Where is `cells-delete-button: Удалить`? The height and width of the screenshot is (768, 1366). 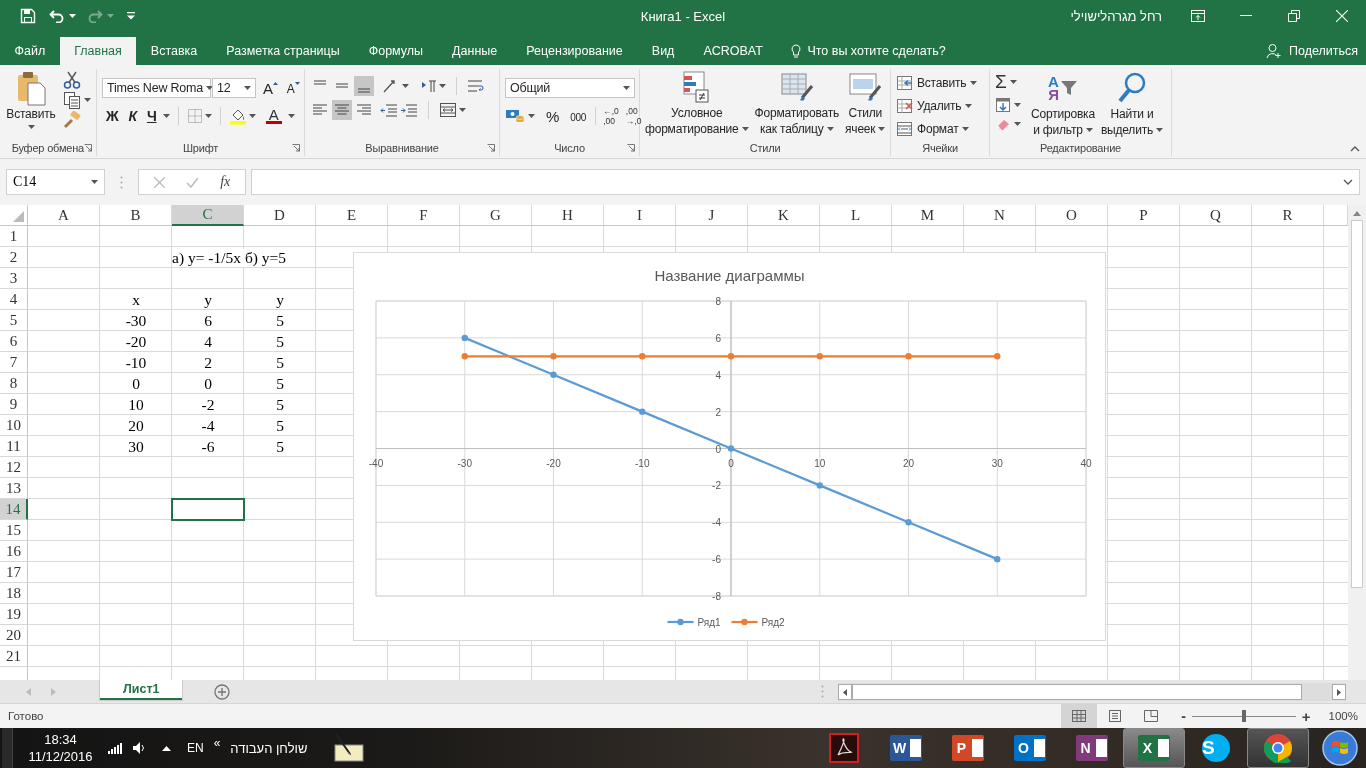
cells-delete-button: Удалить is located at coordinates (937, 105).